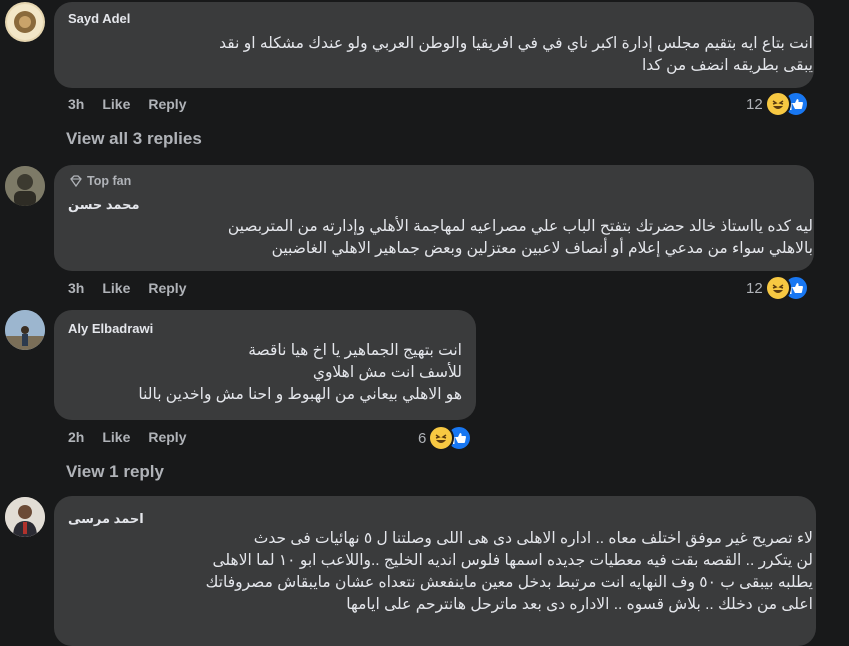 The width and height of the screenshot is (849, 646). What do you see at coordinates (134, 139) in the screenshot?
I see `view-replies-link: View all 3 replies` at bounding box center [134, 139].